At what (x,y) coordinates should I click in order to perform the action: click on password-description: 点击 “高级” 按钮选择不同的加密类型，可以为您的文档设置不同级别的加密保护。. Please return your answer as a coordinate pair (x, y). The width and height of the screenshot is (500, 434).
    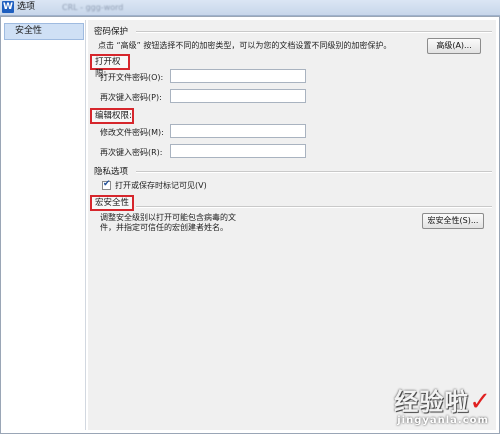
    Looking at the image, I should click on (245, 45).